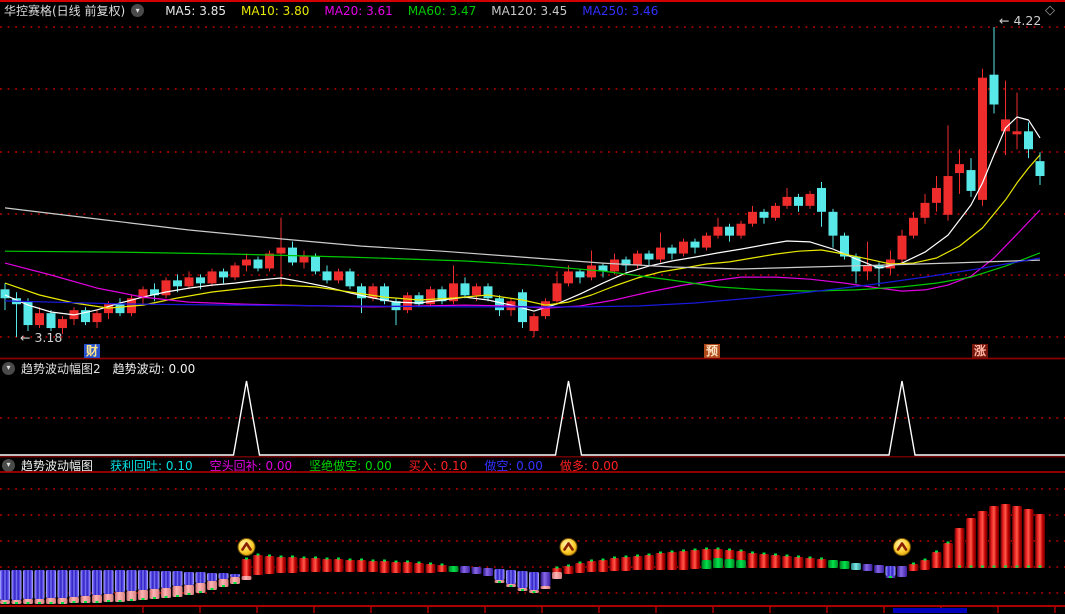  What do you see at coordinates (1020, 20) in the screenshot?
I see `high-price-label: ← 4.22` at bounding box center [1020, 20].